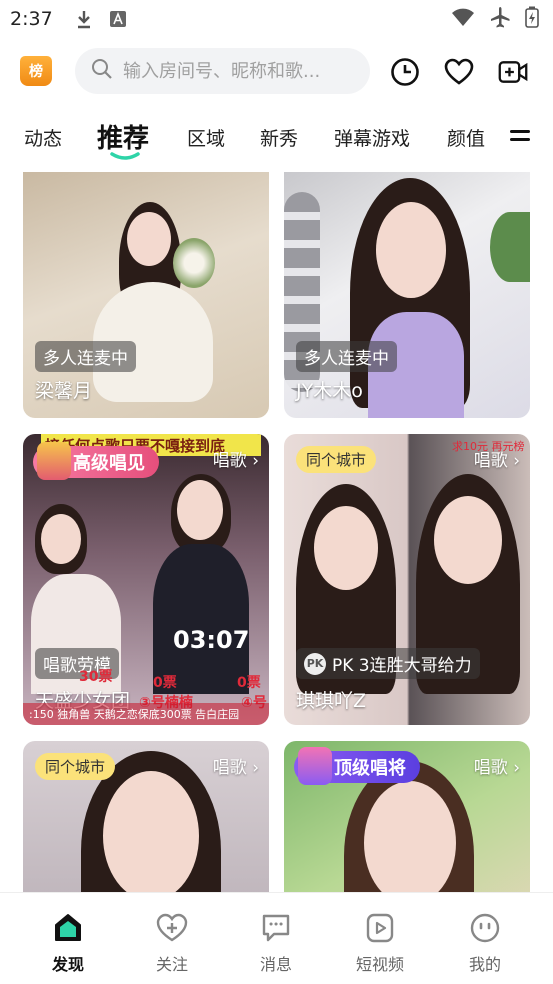 The image size is (553, 984). What do you see at coordinates (463, 19) in the screenshot?
I see `wifi-icon` at bounding box center [463, 19].